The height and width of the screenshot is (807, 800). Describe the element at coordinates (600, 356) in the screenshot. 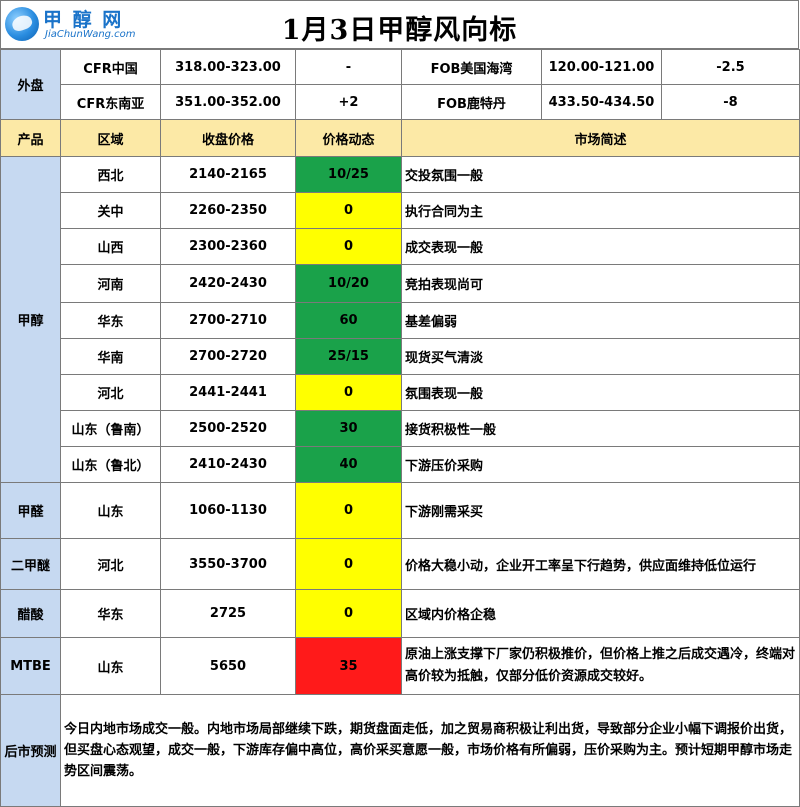

I see `comment-cell: 现货买气清淡` at that location.